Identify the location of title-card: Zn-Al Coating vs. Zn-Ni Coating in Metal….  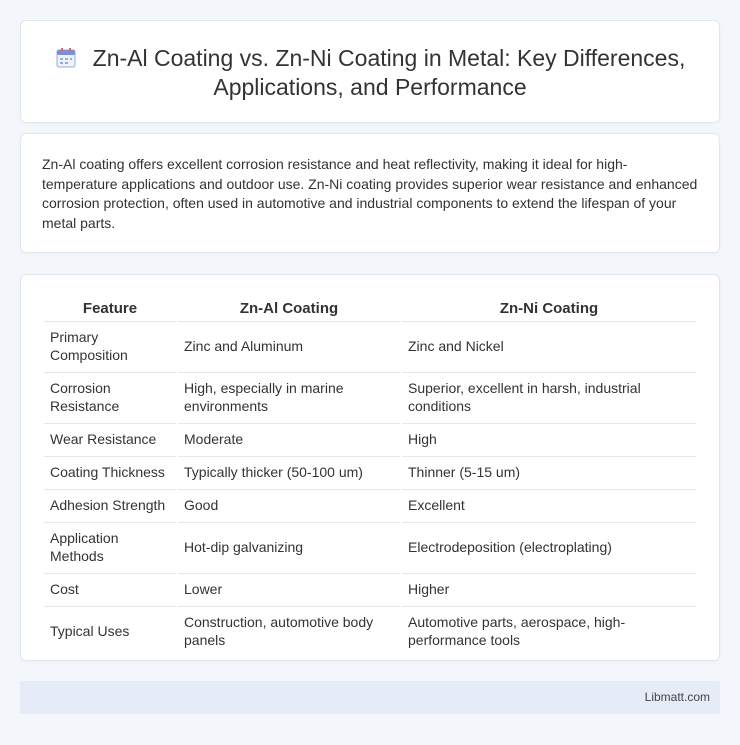
(370, 71).